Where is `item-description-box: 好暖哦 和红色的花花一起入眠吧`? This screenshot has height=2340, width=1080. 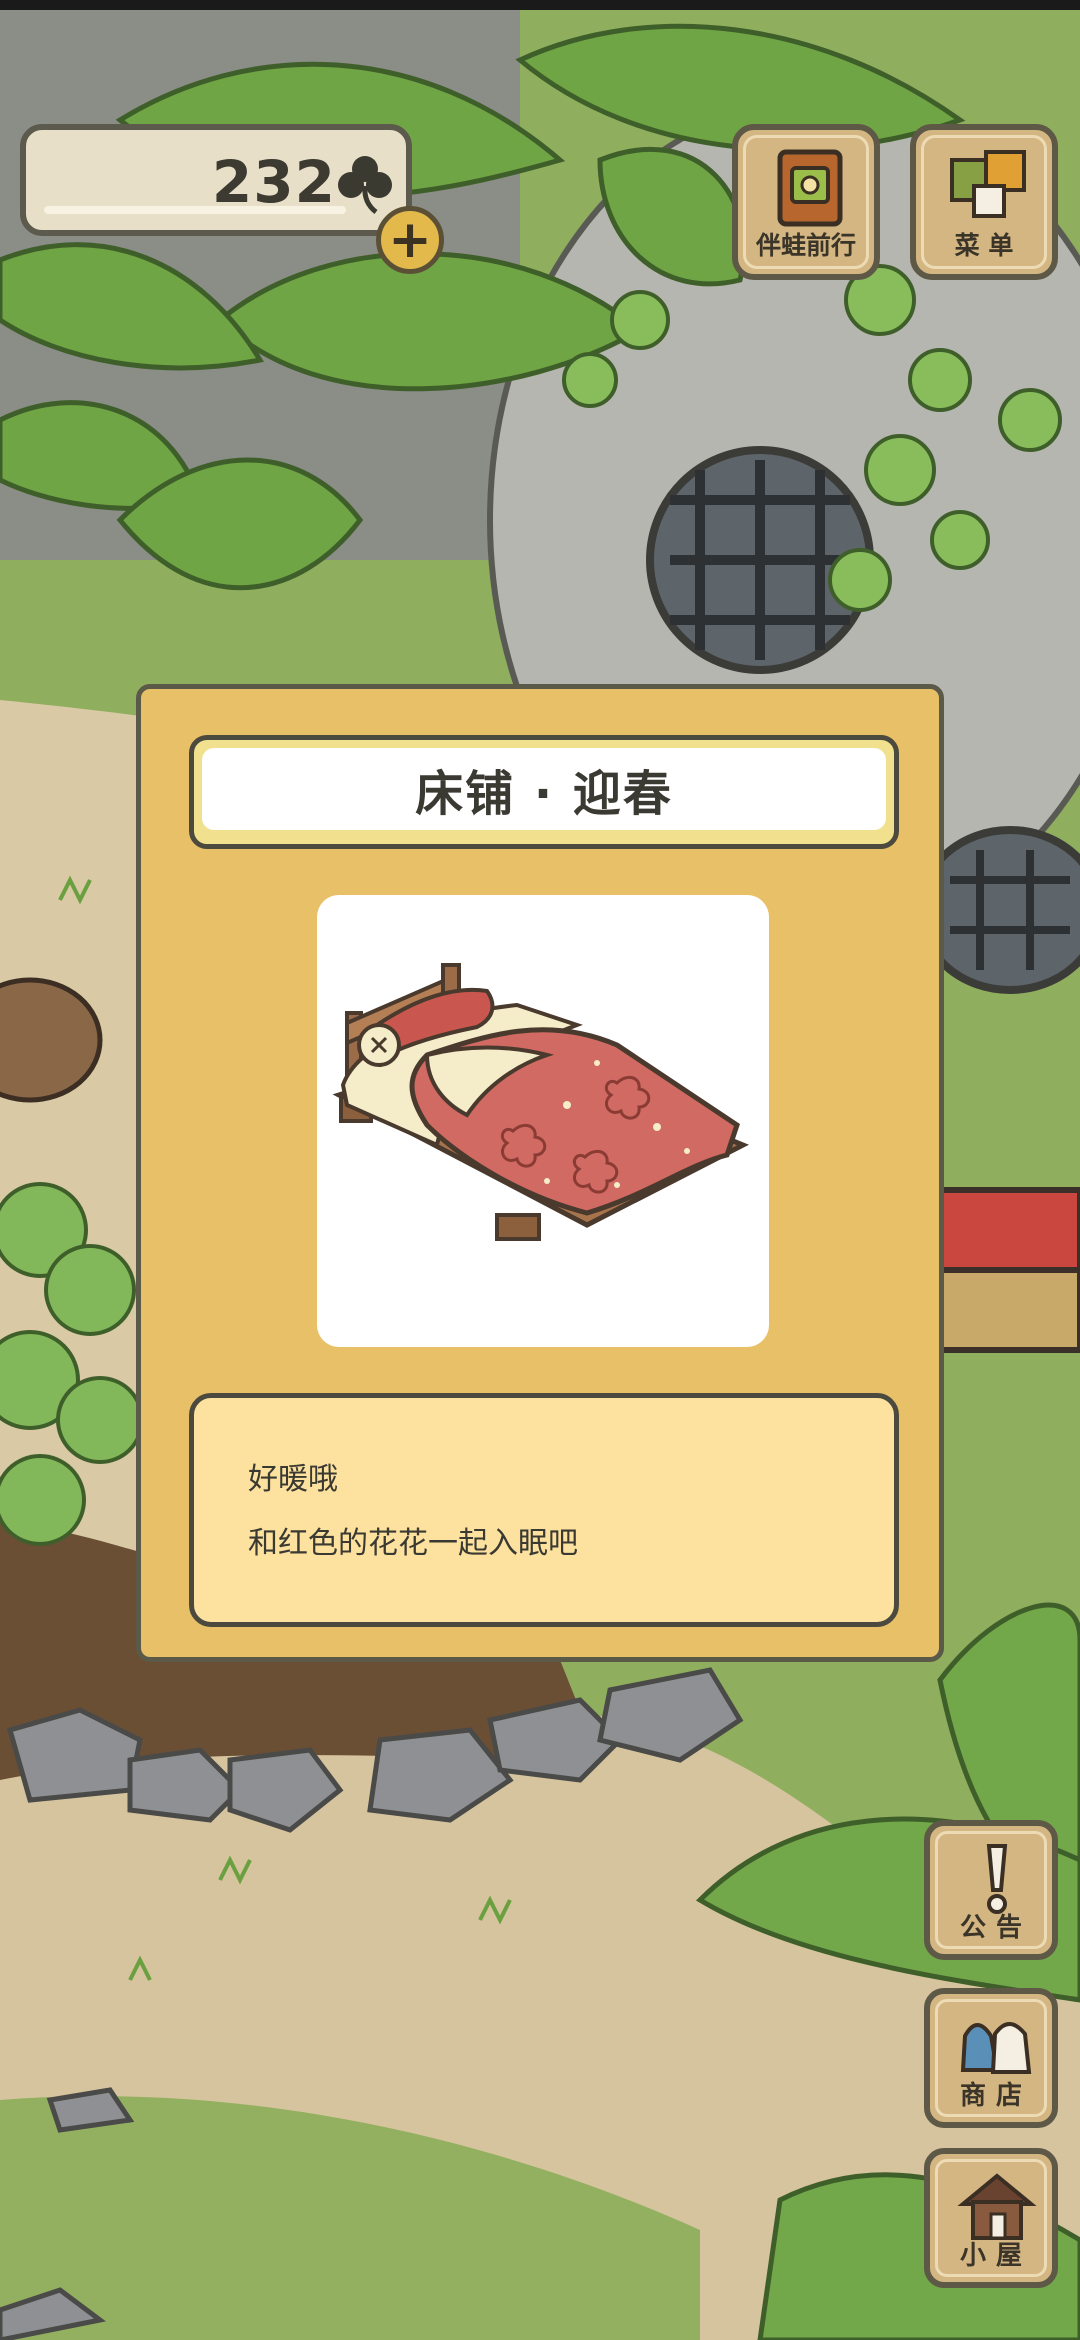
item-description-box: 好暖哦 和红色的花花一起入眠吧 is located at coordinates (544, 1510).